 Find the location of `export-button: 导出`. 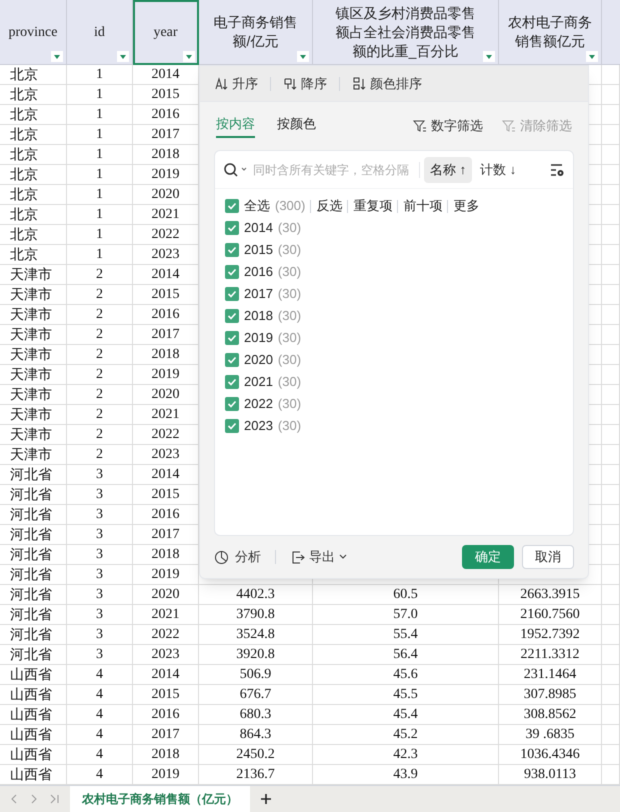

export-button: 导出 is located at coordinates (318, 557).